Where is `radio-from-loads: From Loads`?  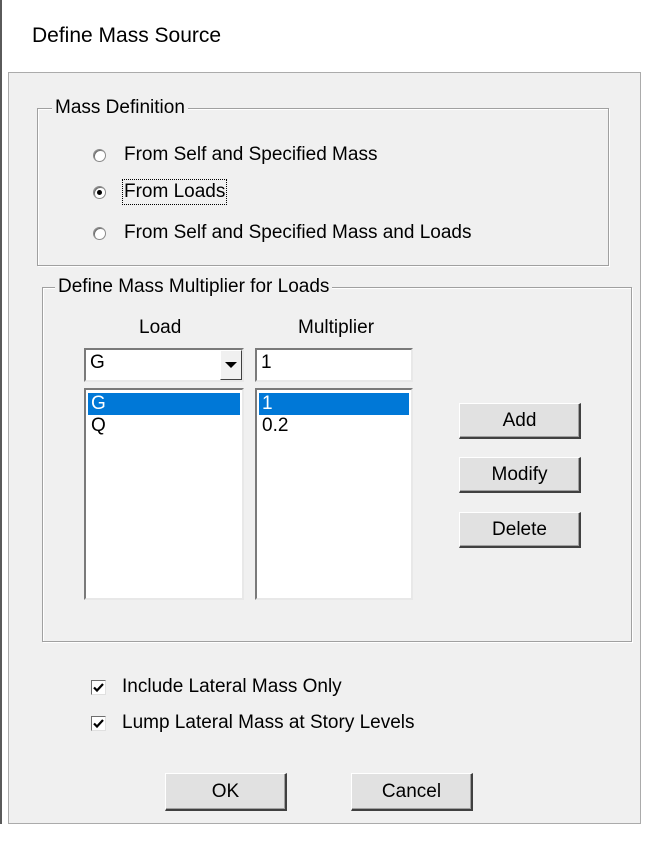 radio-from-loads: From Loads is located at coordinates (160, 192).